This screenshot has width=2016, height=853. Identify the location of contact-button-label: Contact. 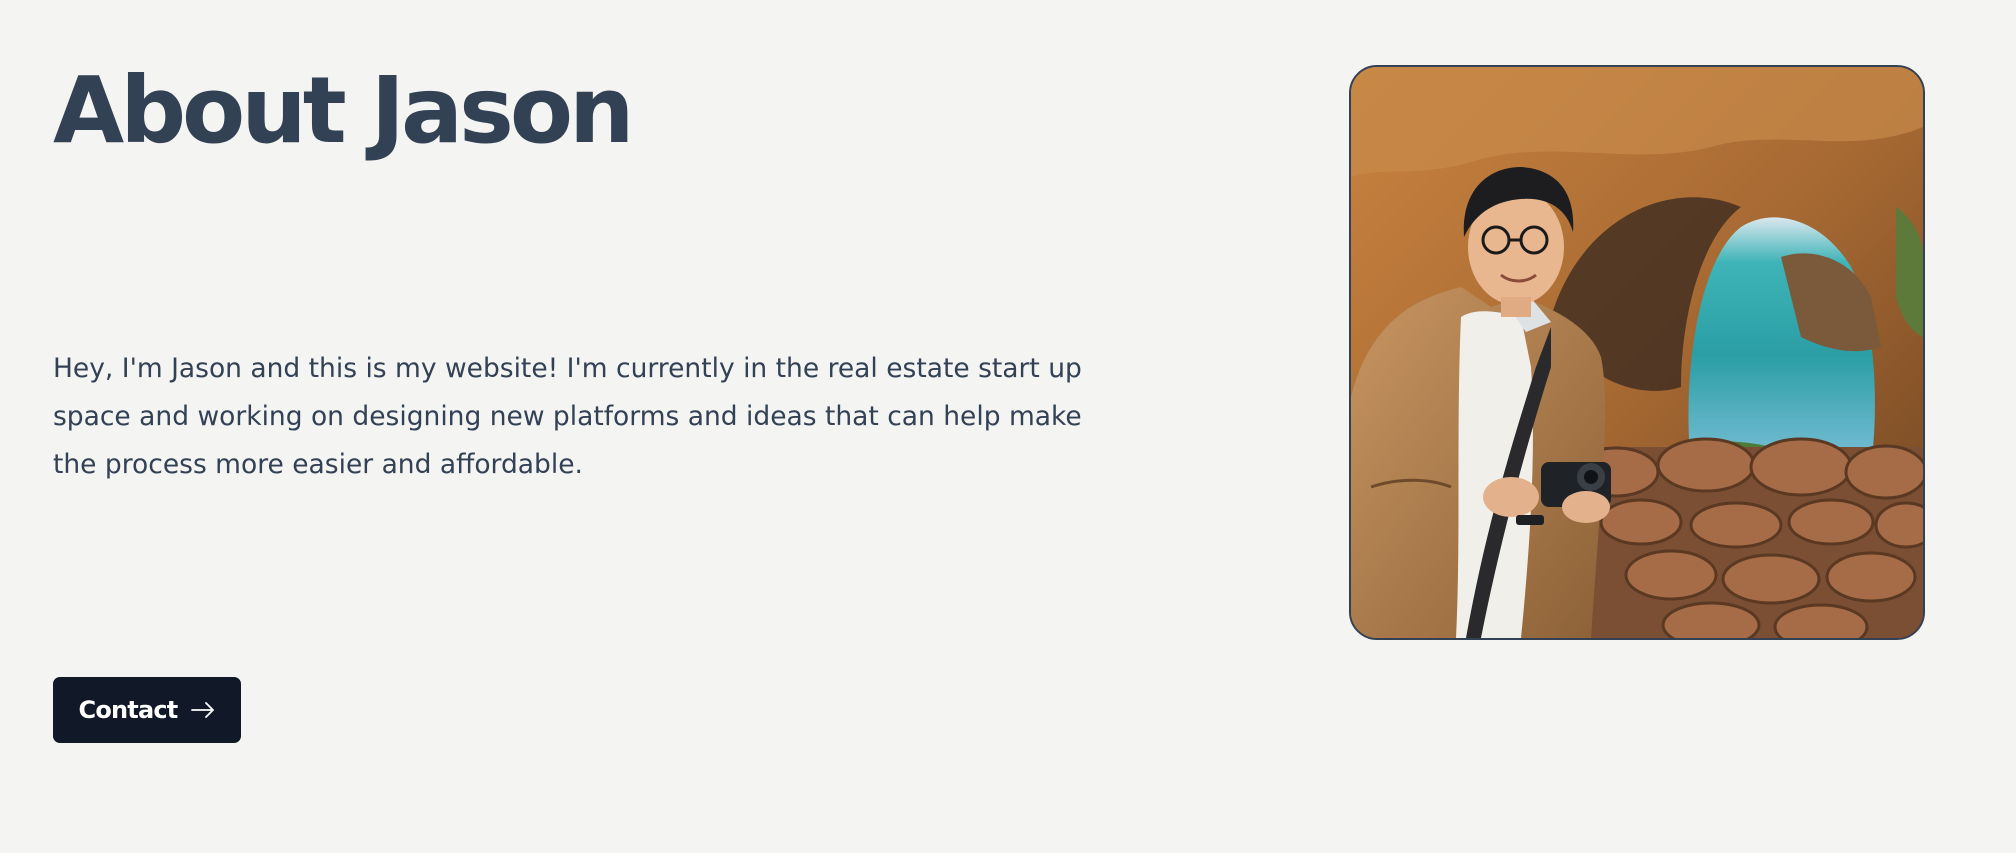
(128, 710).